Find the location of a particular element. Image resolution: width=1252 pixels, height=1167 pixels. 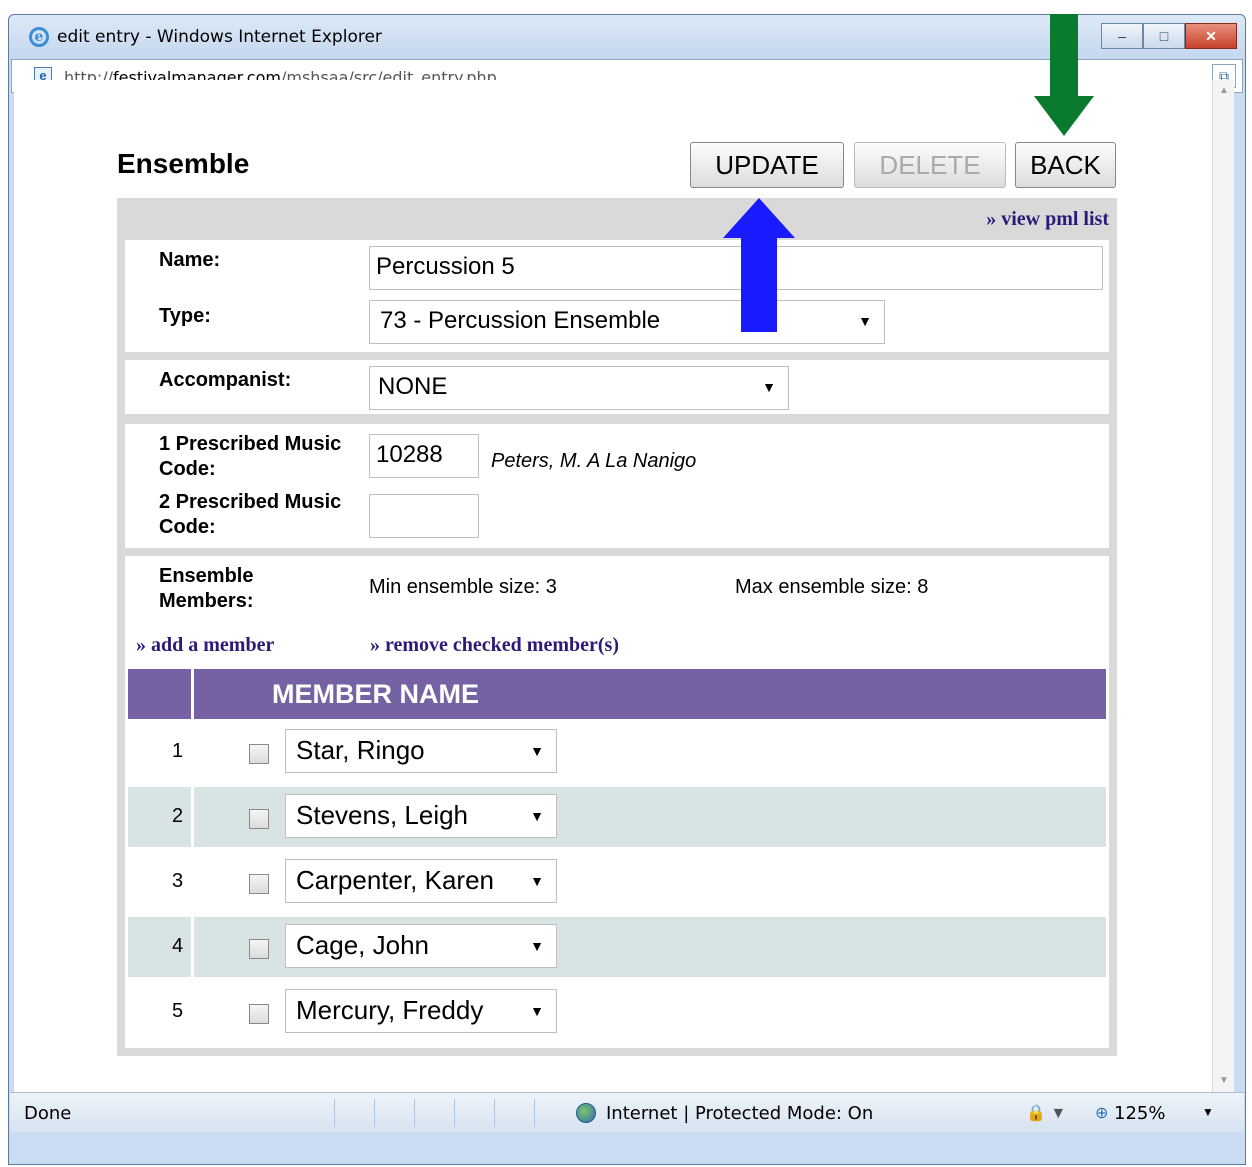

close-button: ✕ is located at coordinates (1211, 36).